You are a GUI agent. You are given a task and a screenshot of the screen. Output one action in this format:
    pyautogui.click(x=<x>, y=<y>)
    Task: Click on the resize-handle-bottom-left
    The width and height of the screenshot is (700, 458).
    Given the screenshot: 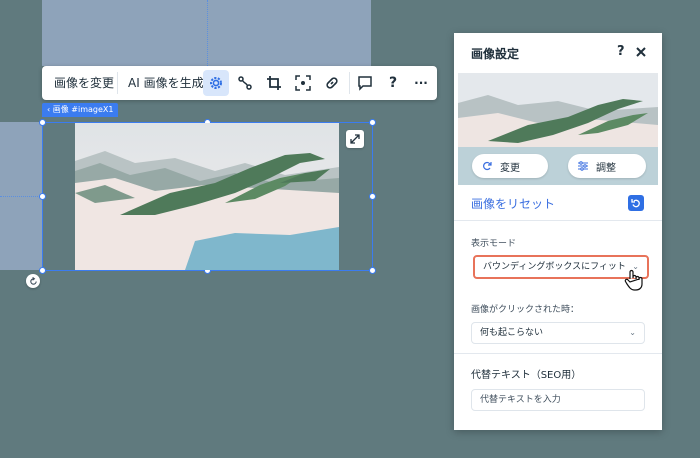 What is the action you would take?
    pyautogui.click(x=42, y=270)
    